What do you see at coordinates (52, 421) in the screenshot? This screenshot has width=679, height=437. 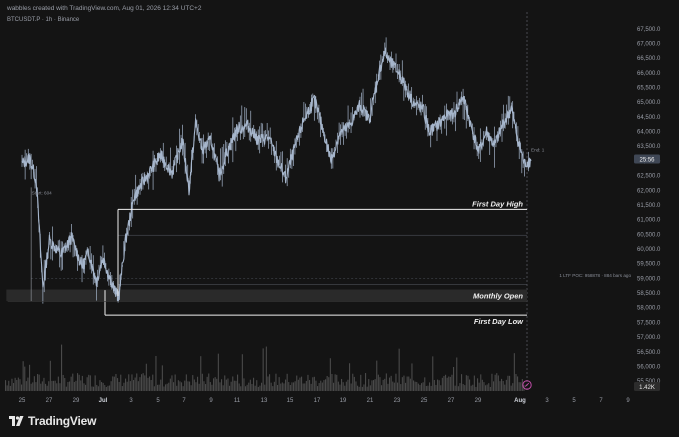 I see `tradingview-logo: TradingView` at bounding box center [52, 421].